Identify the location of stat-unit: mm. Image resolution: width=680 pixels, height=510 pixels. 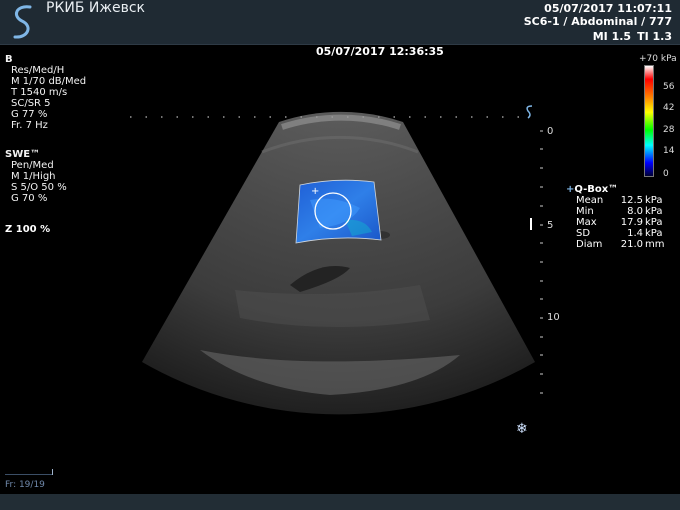
(655, 244).